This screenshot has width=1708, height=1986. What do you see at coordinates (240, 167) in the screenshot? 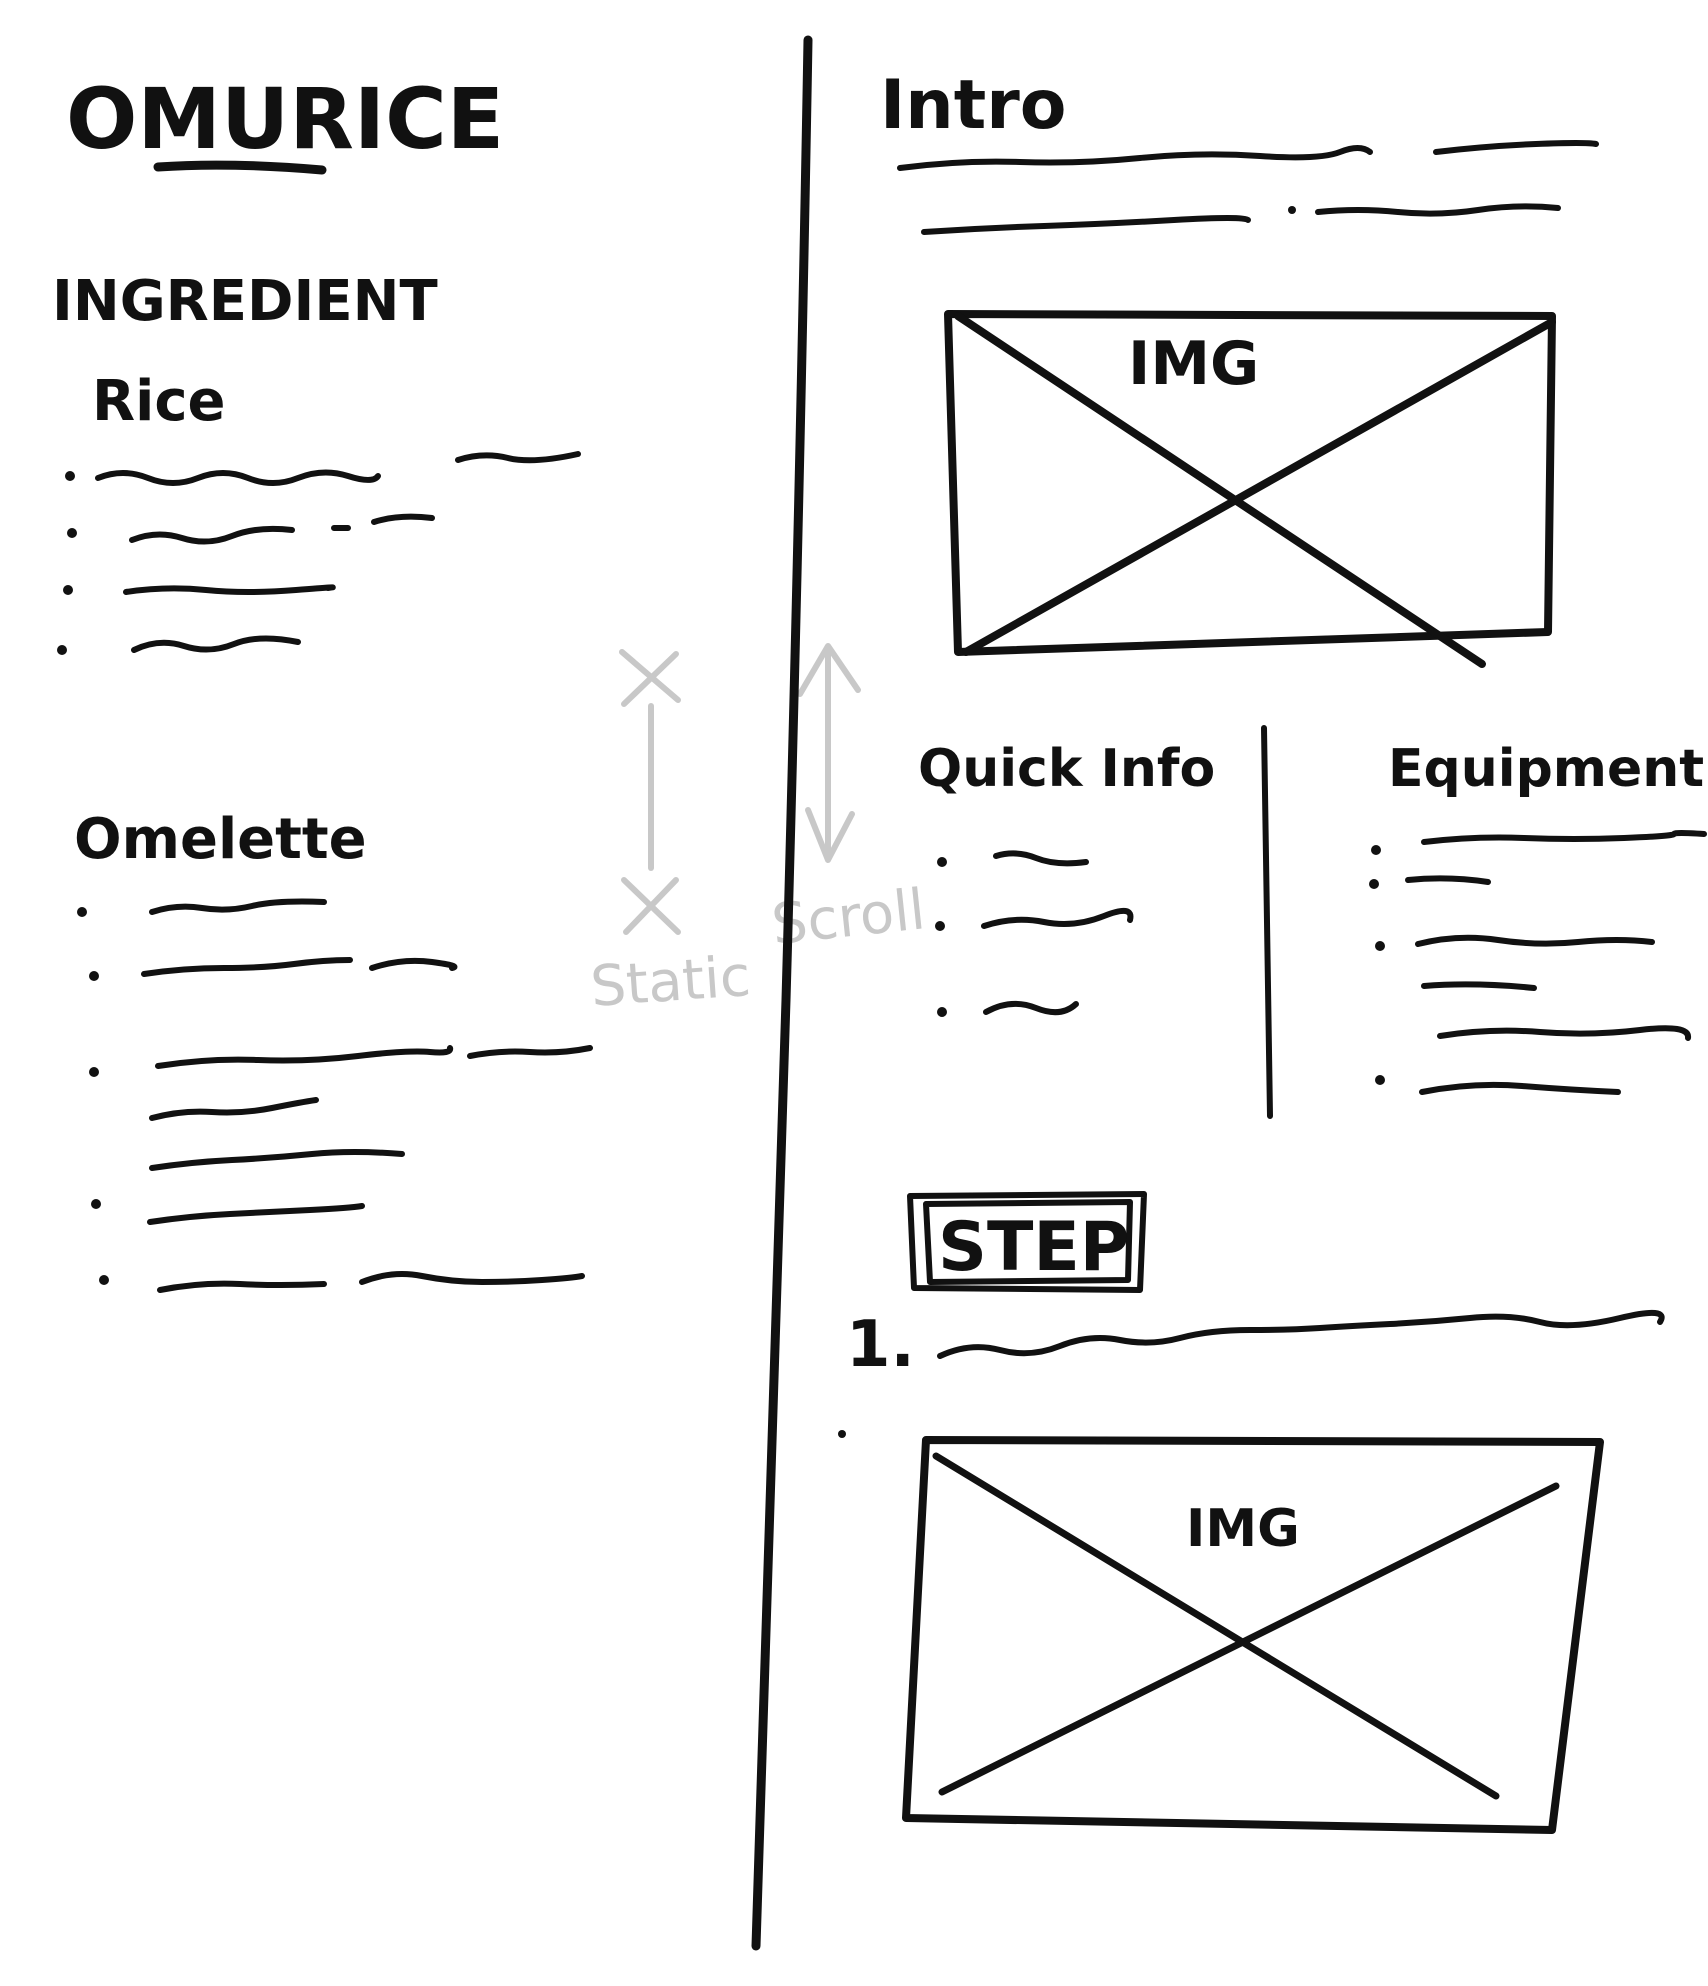
I see `title-underline` at bounding box center [240, 167].